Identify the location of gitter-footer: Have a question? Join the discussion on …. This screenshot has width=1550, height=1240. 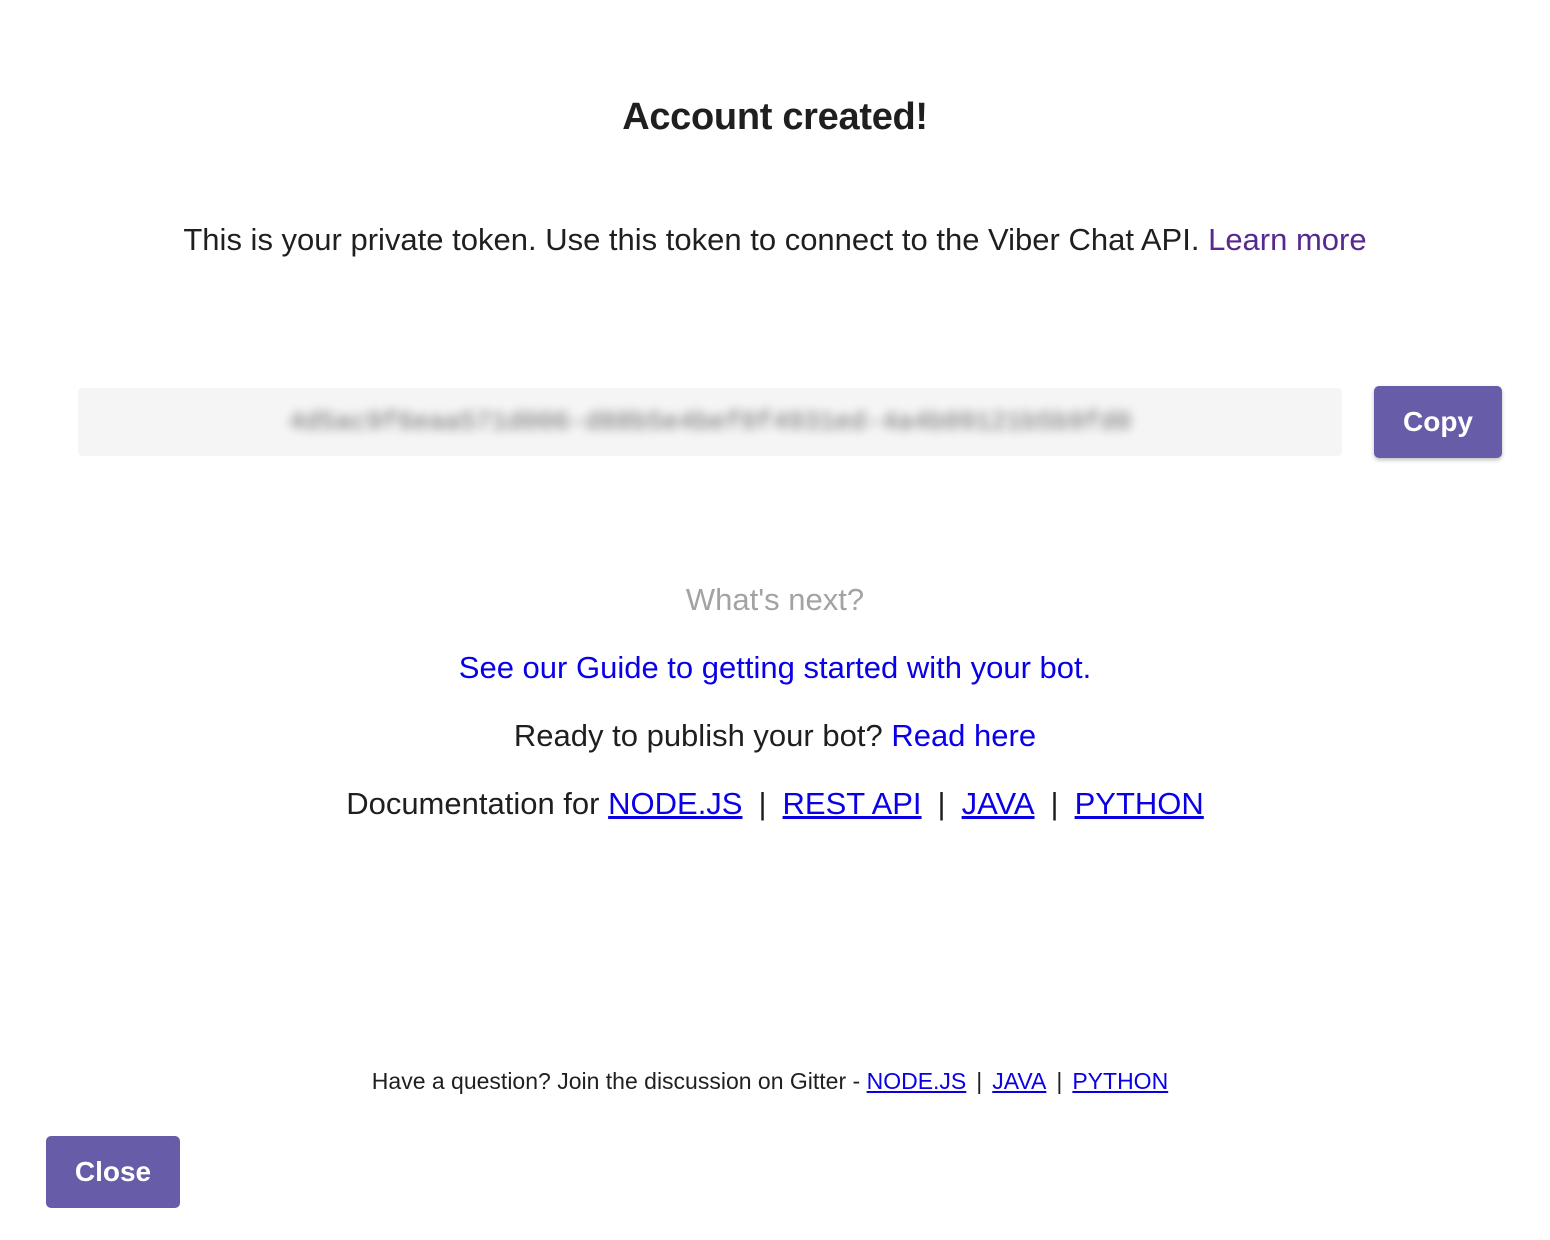
(770, 1081).